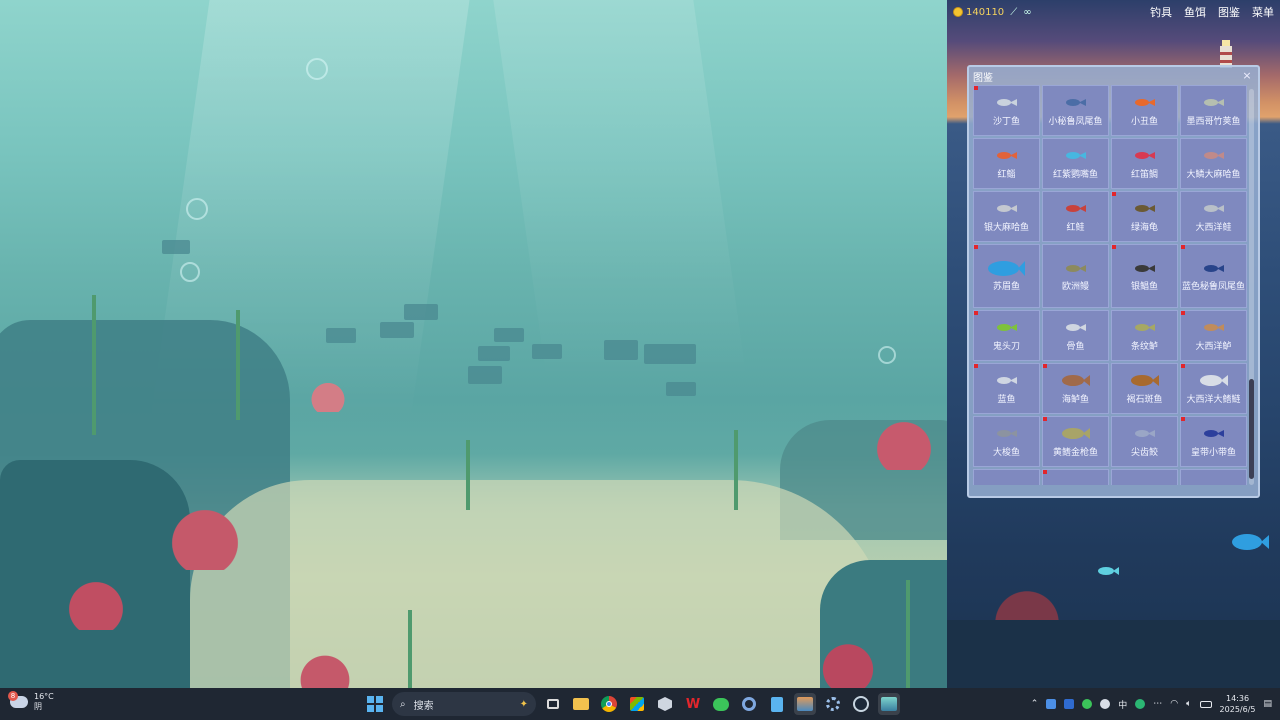 Image resolution: width=1280 pixels, height=720 pixels. I want to click on menu-main: 菜单, so click(1263, 12).